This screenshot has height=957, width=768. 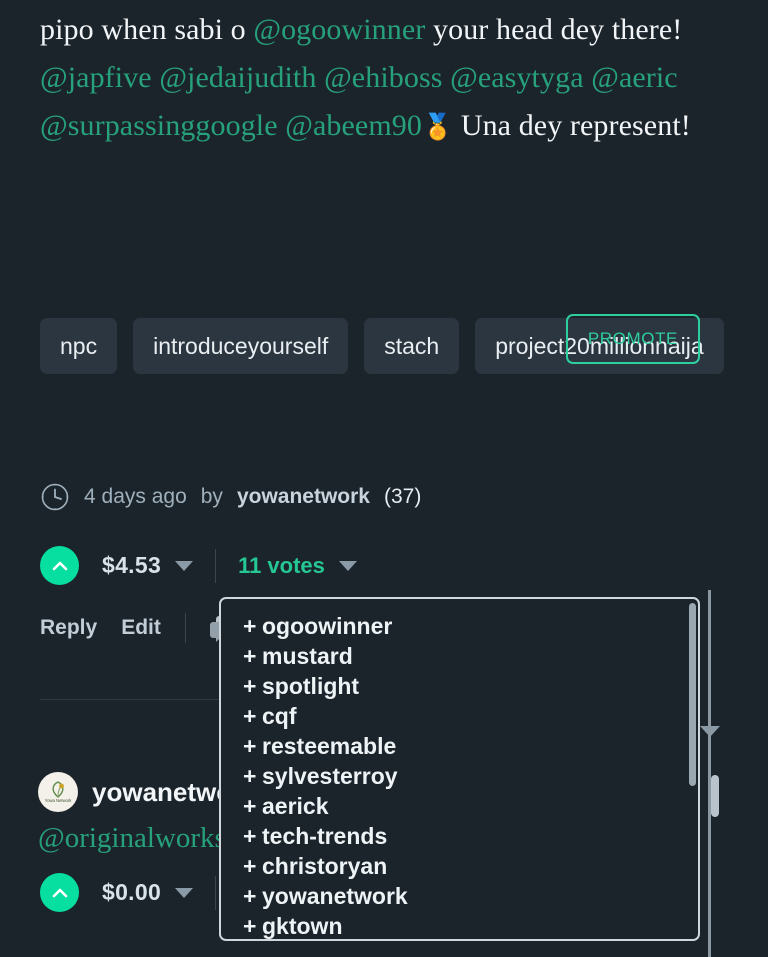 I want to click on voter-item: + mustard, so click(x=459, y=656).